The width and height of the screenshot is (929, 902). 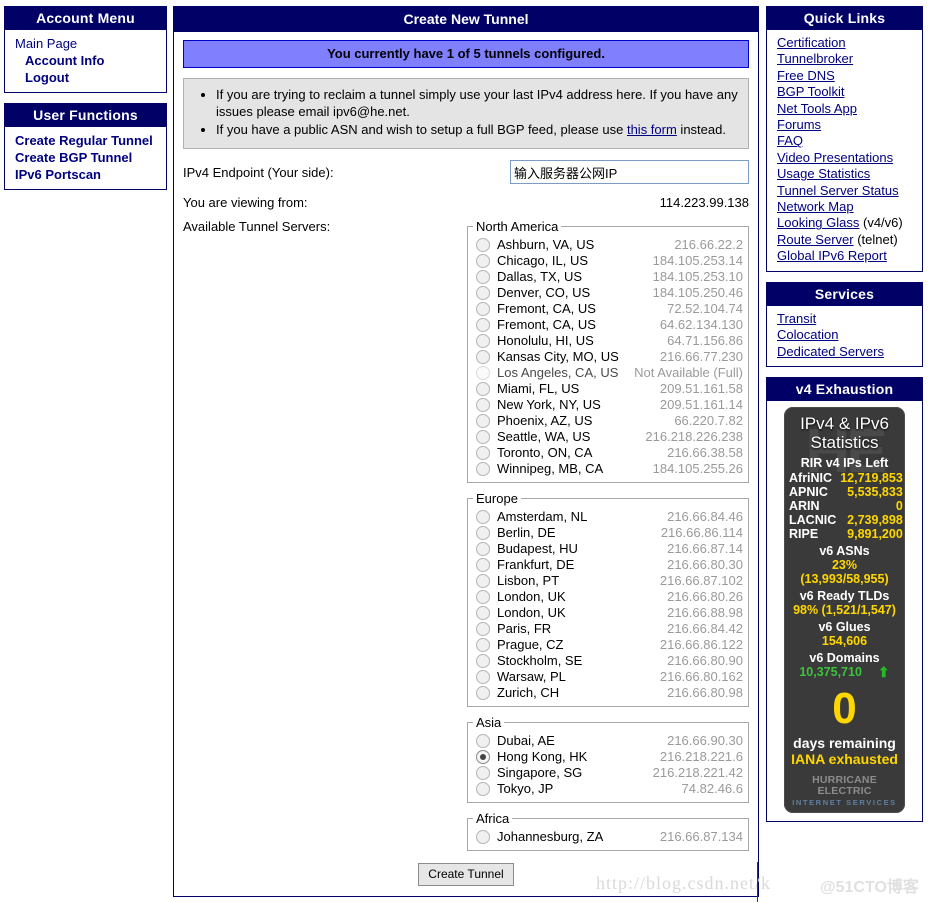 I want to click on quick-link-13: Global IPv6 Report, so click(x=832, y=255).